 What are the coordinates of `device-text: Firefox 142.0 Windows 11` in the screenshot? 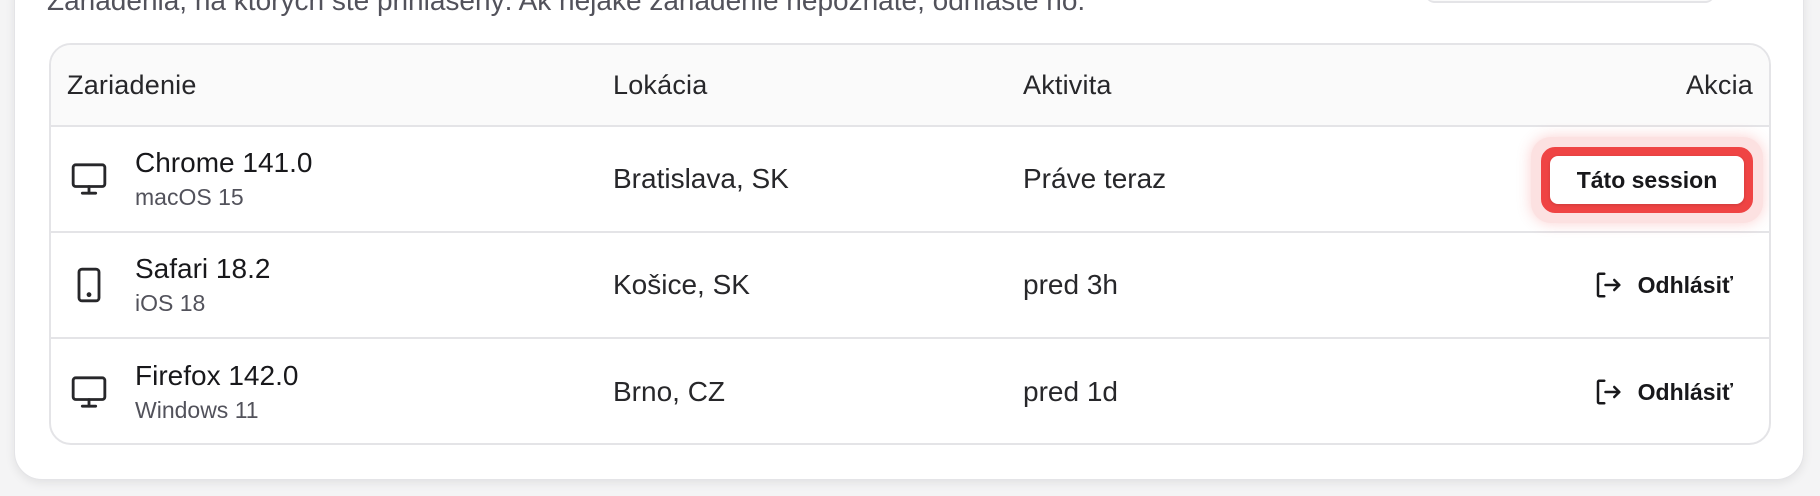 It's located at (216, 392).